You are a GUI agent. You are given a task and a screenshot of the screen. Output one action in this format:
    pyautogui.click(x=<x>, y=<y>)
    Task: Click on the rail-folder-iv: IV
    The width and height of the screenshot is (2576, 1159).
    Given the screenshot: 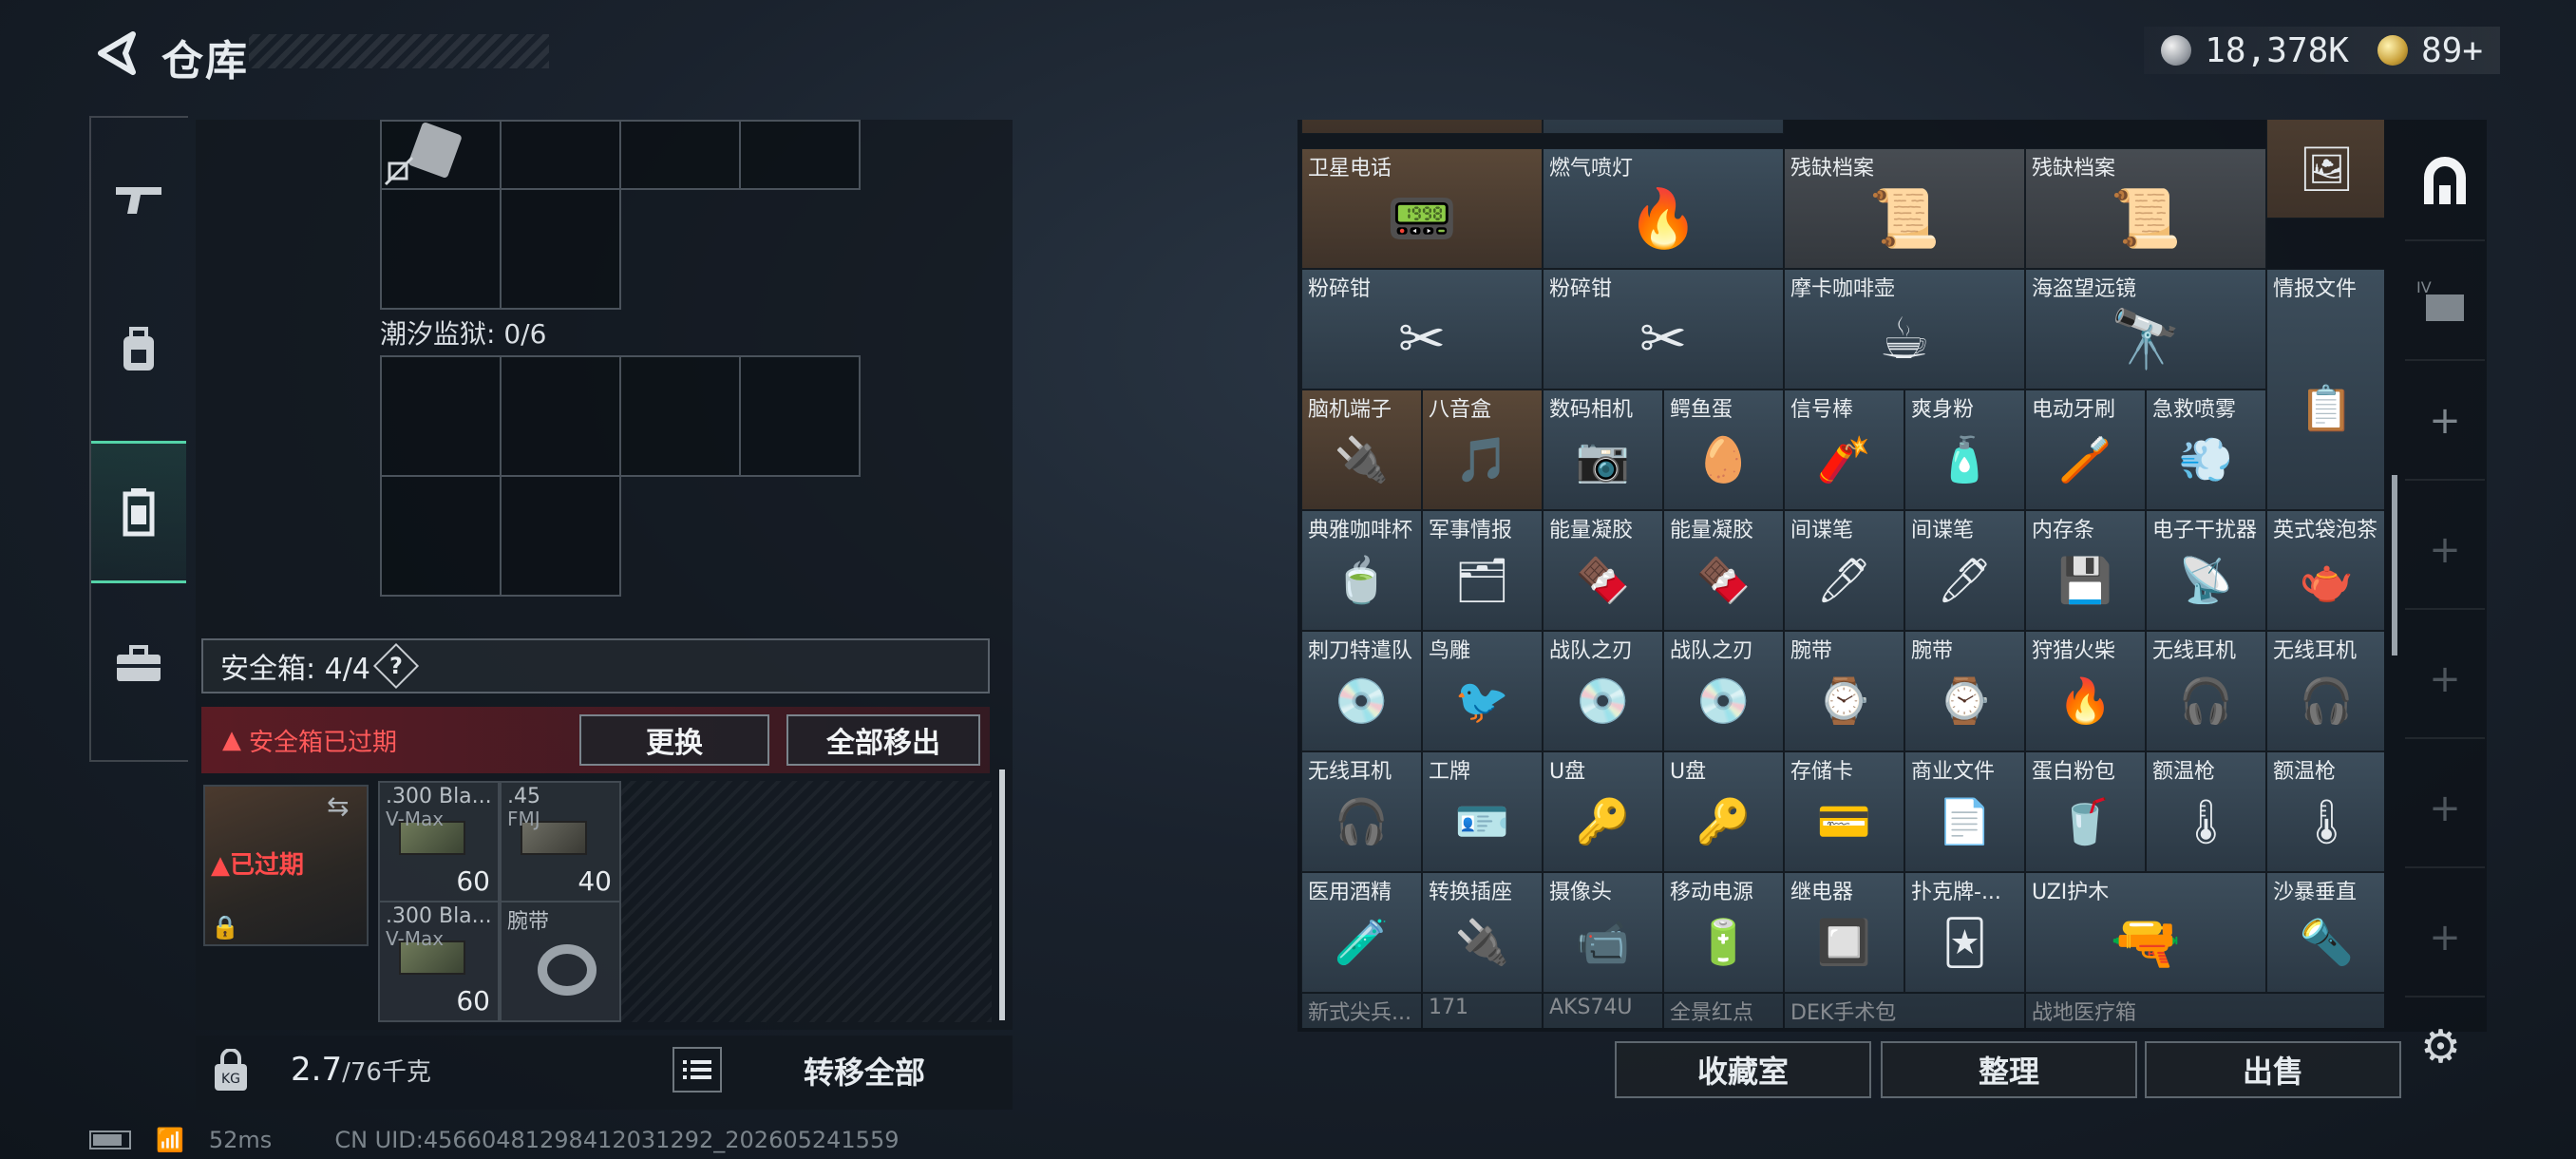 What is the action you would take?
    pyautogui.click(x=2445, y=302)
    